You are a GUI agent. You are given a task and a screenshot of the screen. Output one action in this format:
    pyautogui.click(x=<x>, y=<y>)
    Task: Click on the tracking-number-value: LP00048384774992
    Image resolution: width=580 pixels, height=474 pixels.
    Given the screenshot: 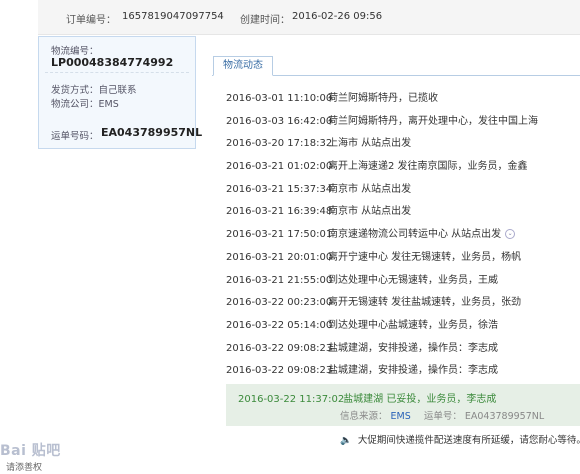 What is the action you would take?
    pyautogui.click(x=112, y=62)
    